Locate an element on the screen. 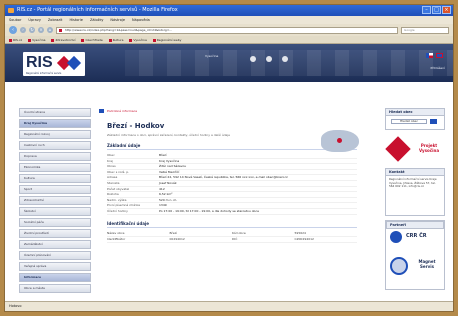 The width and height of the screenshot is (458, 316). forward-button: › is located at coordinates (23, 30).